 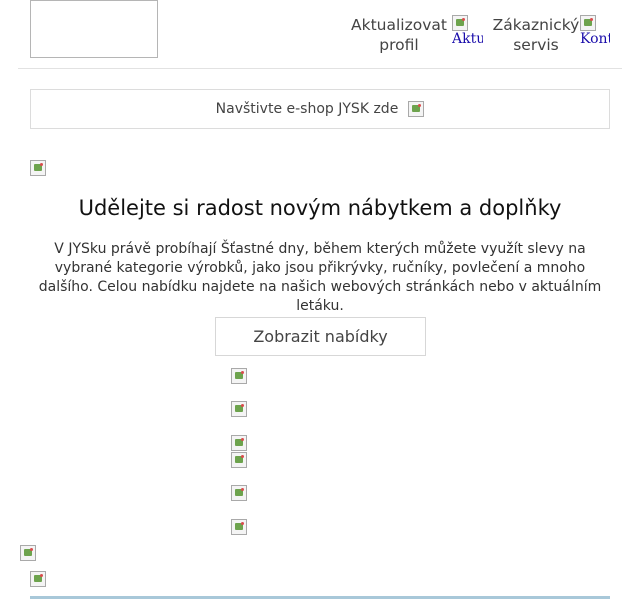 I want to click on customer-service-alt-text: Kont, so click(x=595, y=39).